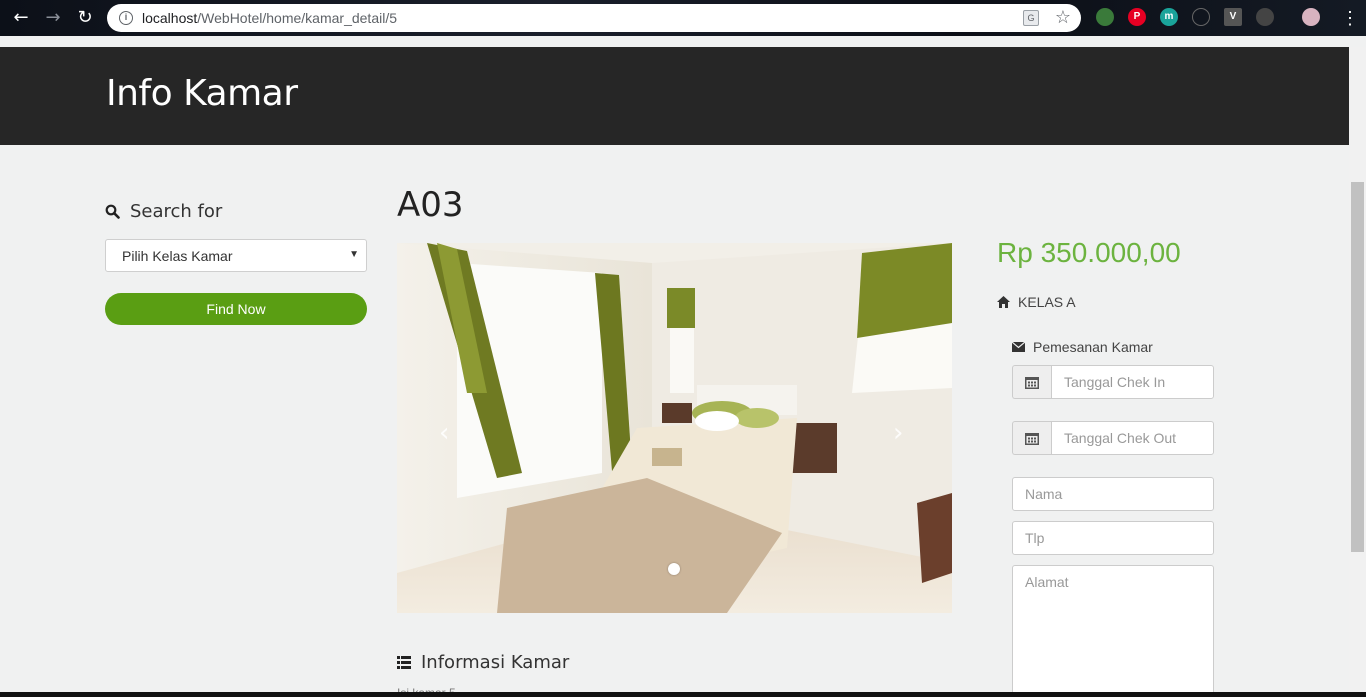 This screenshot has width=1366, height=697. What do you see at coordinates (1265, 17) in the screenshot?
I see `extension-swirl-icon` at bounding box center [1265, 17].